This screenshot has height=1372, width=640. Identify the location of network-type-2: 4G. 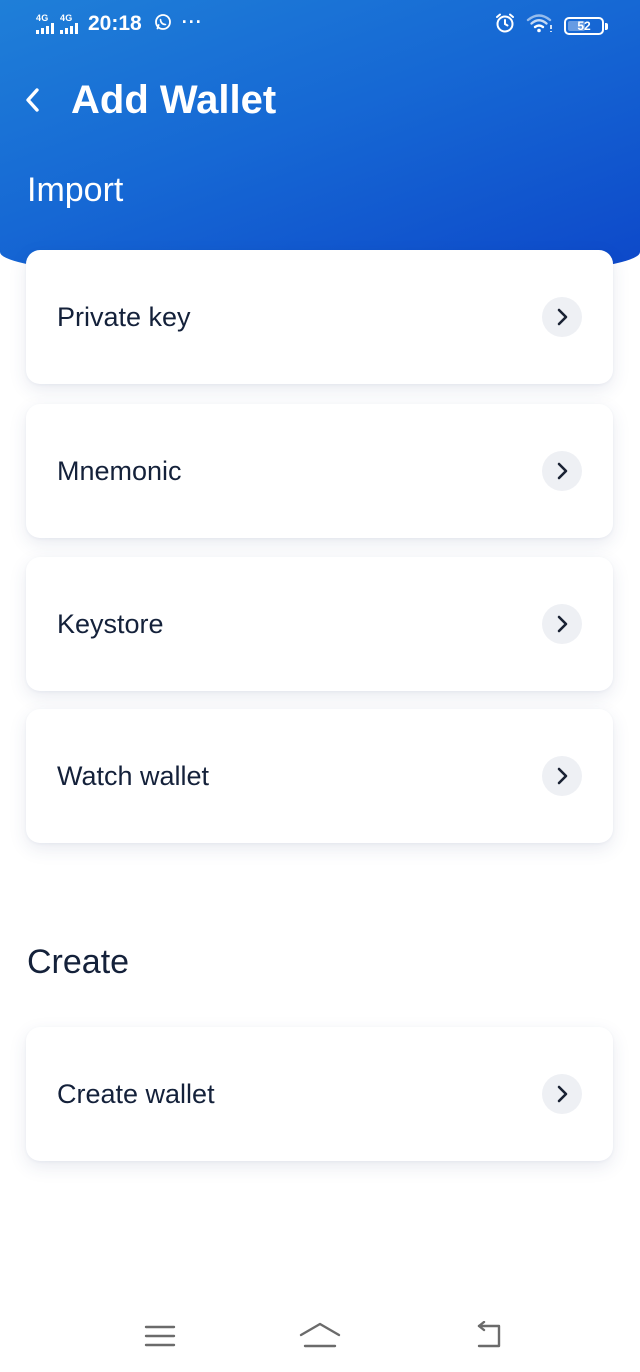
(66, 17).